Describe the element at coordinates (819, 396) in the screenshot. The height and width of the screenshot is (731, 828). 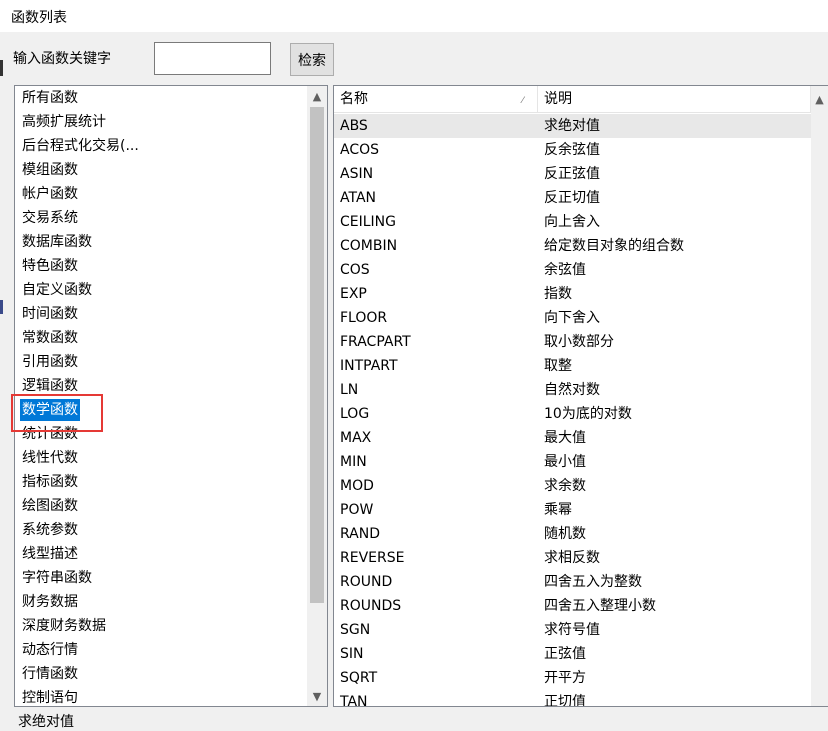
I see `function-scrollbar: ▲` at that location.